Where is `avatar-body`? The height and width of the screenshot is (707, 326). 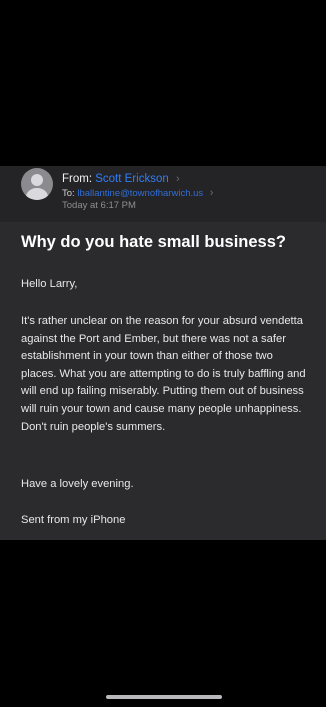
avatar-body is located at coordinates (37, 194).